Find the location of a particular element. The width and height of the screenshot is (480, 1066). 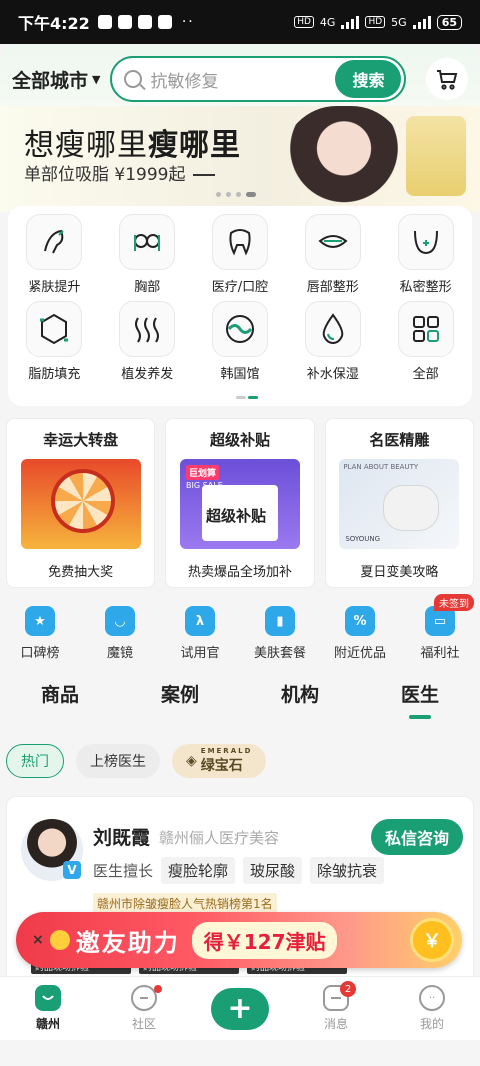

skill-tag: 瘦脸轮廓 is located at coordinates (198, 870).